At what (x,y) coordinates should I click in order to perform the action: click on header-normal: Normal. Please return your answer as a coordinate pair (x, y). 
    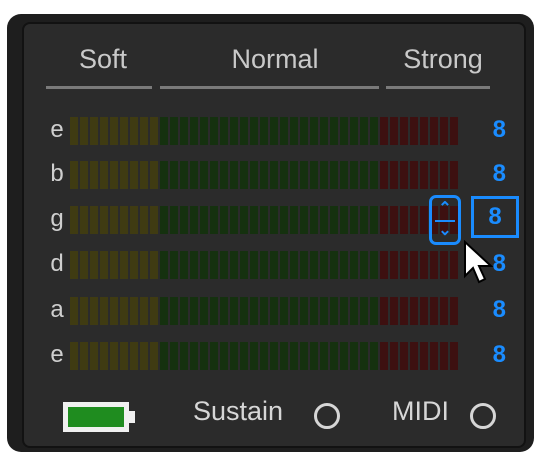
    Looking at the image, I should click on (275, 59).